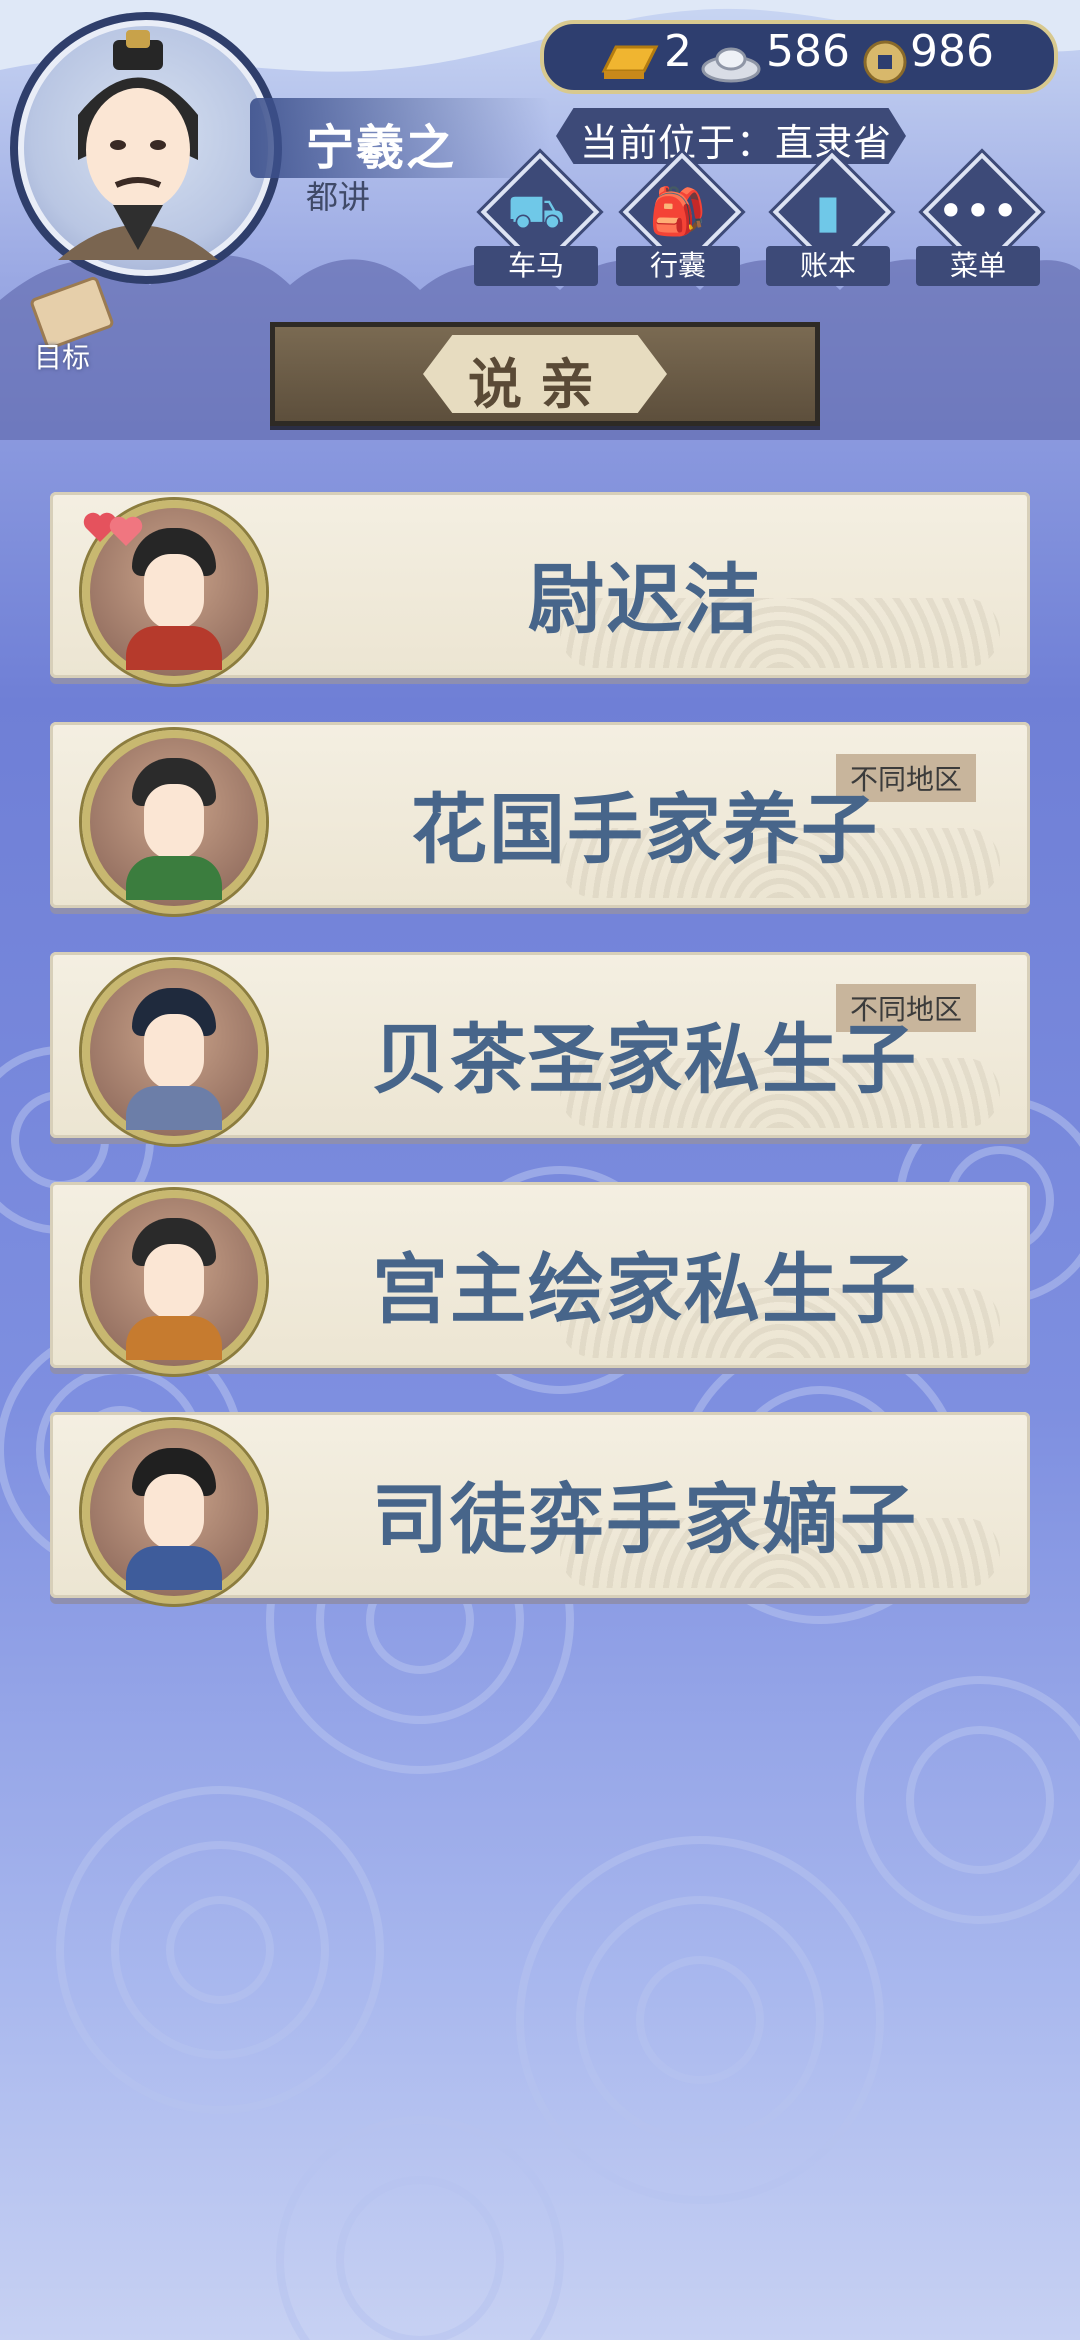 The width and height of the screenshot is (1080, 2340). I want to click on hearts-icon, so click(113, 529).